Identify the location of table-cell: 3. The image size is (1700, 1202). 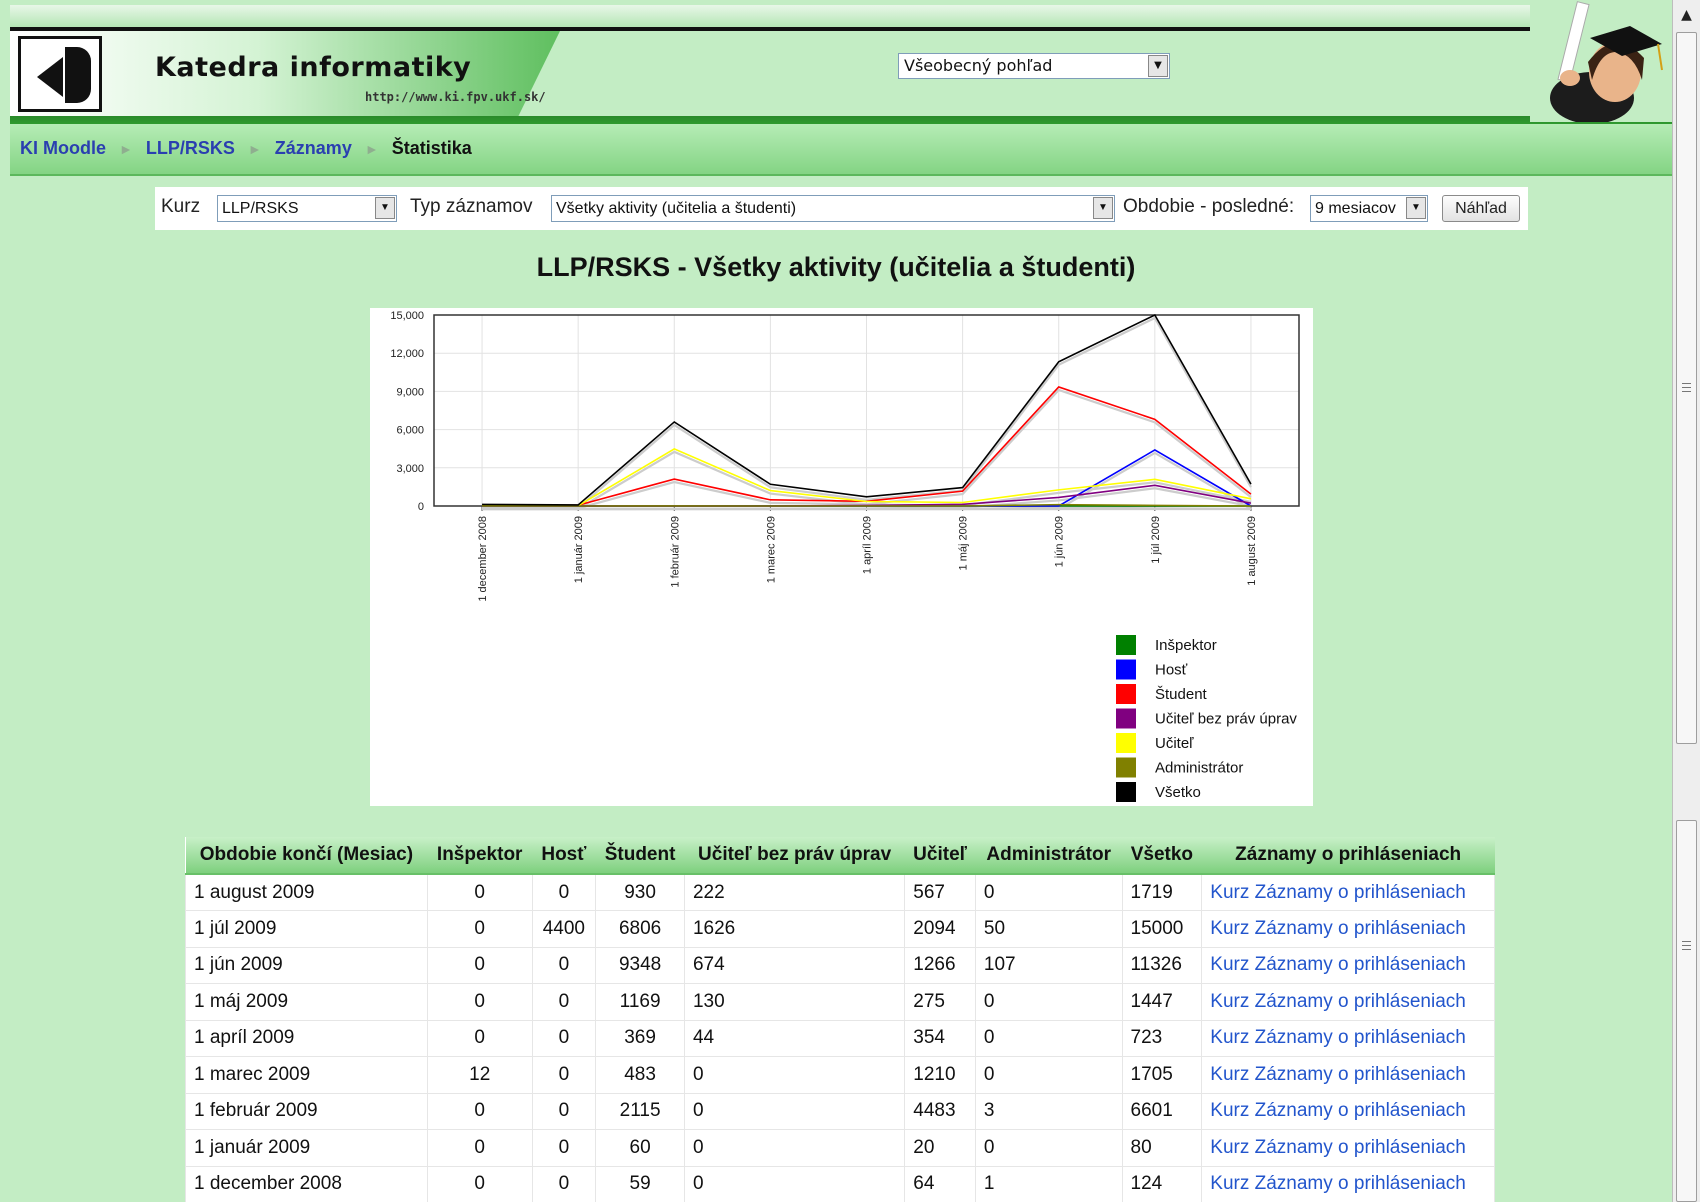
(1048, 1111).